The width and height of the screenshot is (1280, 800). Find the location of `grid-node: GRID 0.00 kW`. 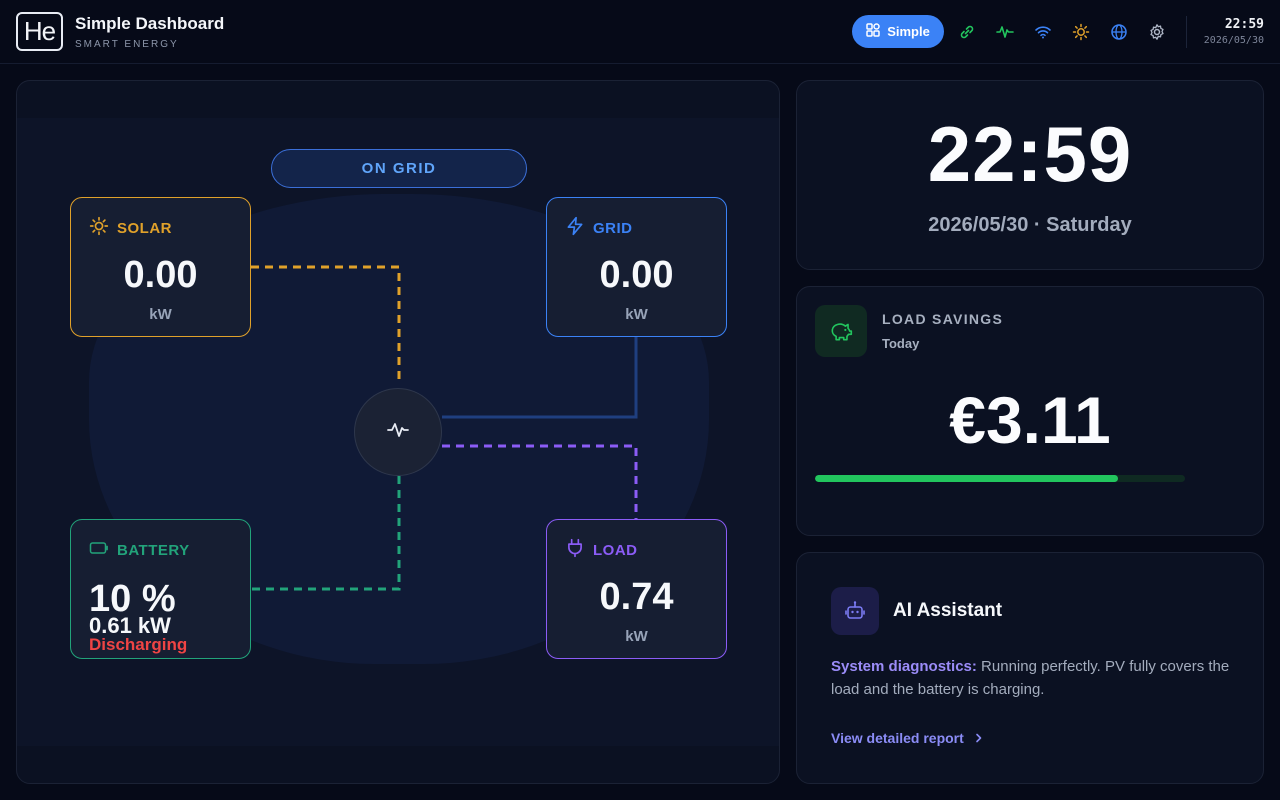

grid-node: GRID 0.00 kW is located at coordinates (636, 267).